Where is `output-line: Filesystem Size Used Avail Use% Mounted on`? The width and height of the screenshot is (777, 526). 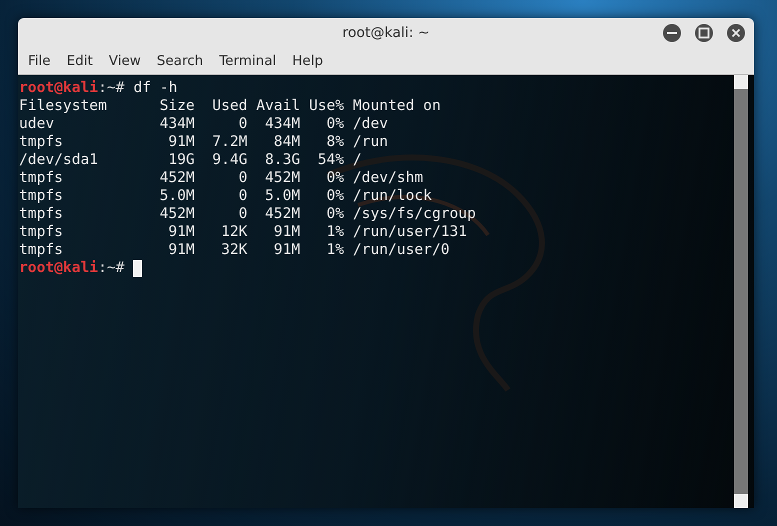
output-line: Filesystem Size Used Avail Use% Mounted on is located at coordinates (230, 106).